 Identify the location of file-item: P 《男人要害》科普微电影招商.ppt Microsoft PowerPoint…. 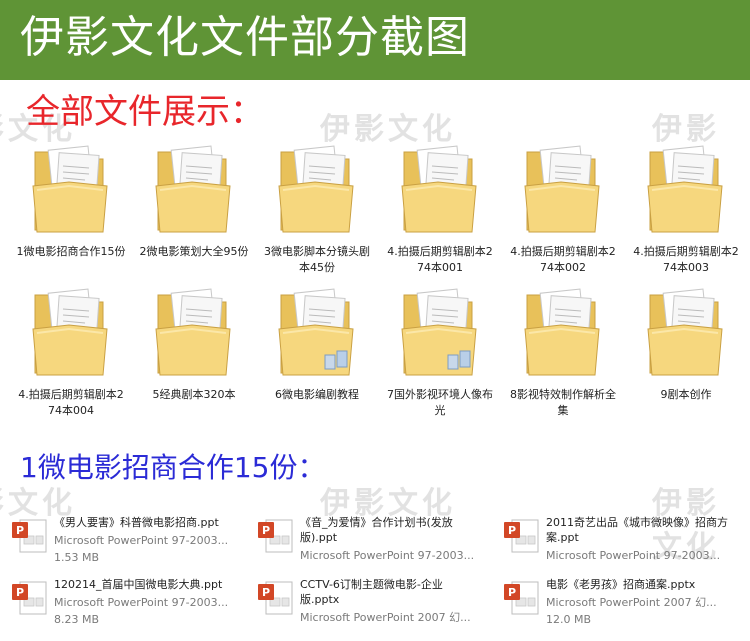
(124, 536).